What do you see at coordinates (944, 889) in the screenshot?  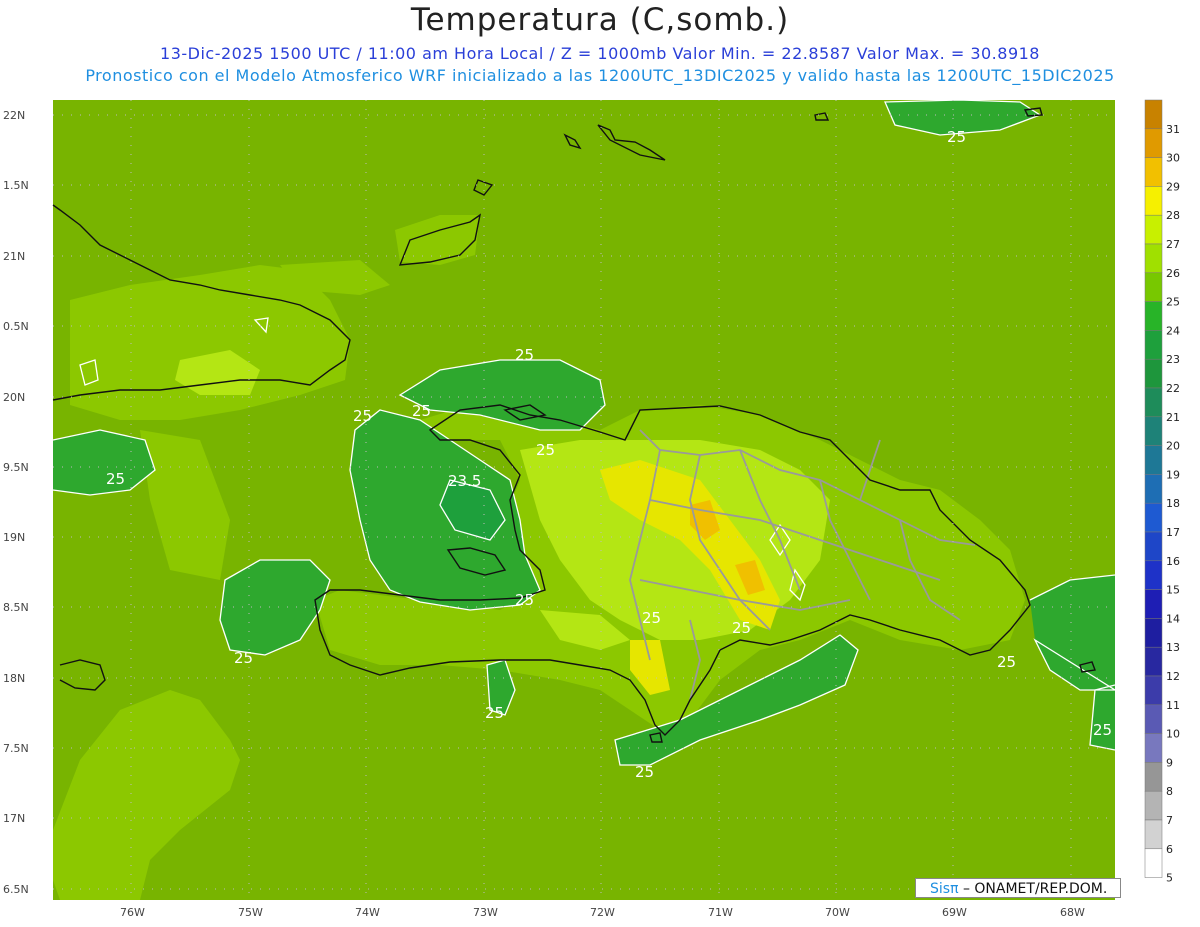 I see `sispi-logo: Sisπ` at bounding box center [944, 889].